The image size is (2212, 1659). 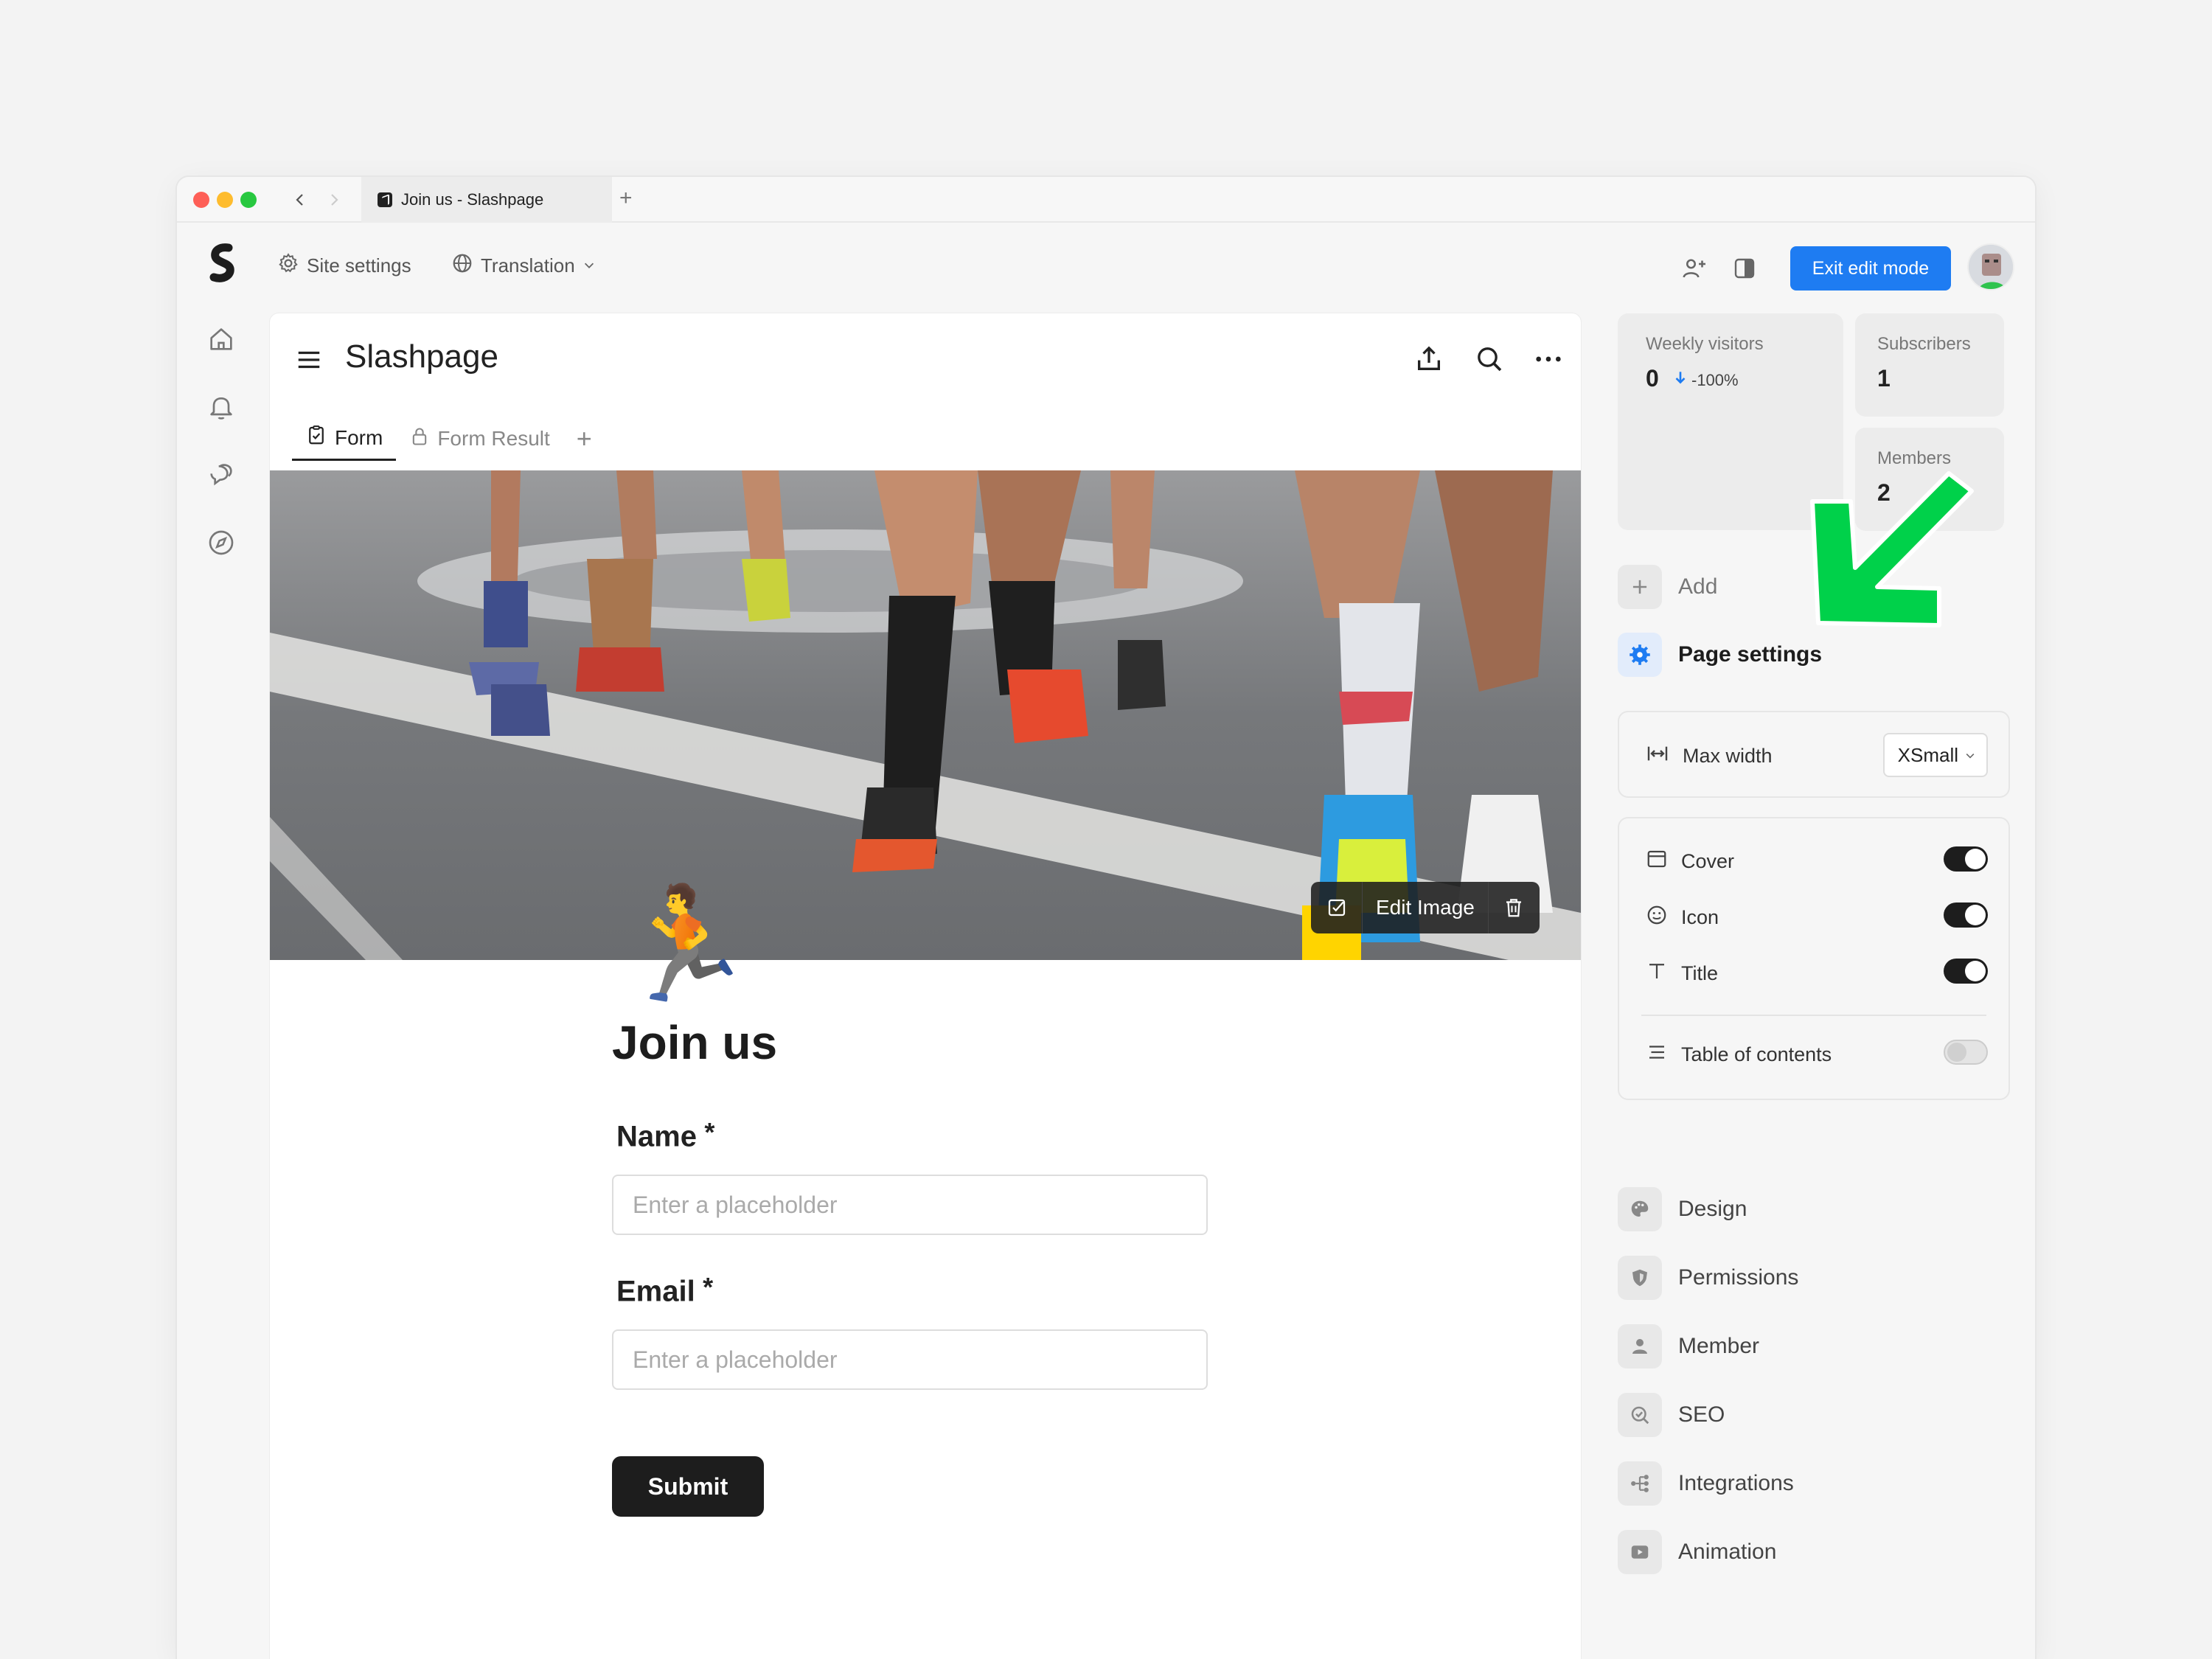 What do you see at coordinates (221, 475) in the screenshot?
I see `chat-icon` at bounding box center [221, 475].